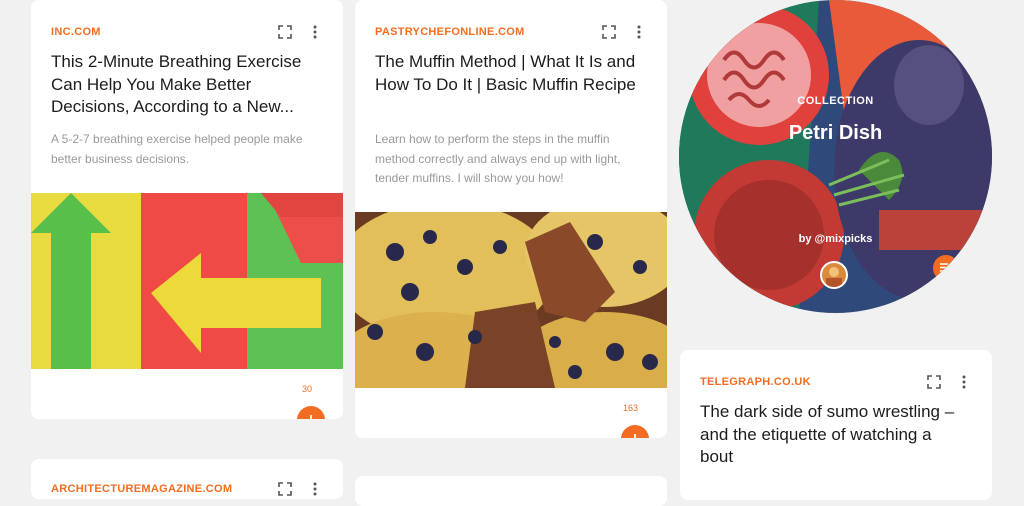 This screenshot has width=1024, height=506. Describe the element at coordinates (187, 479) in the screenshot. I see `article-card-architecture: ARCHITECTUREMAGAZINE.COM` at that location.